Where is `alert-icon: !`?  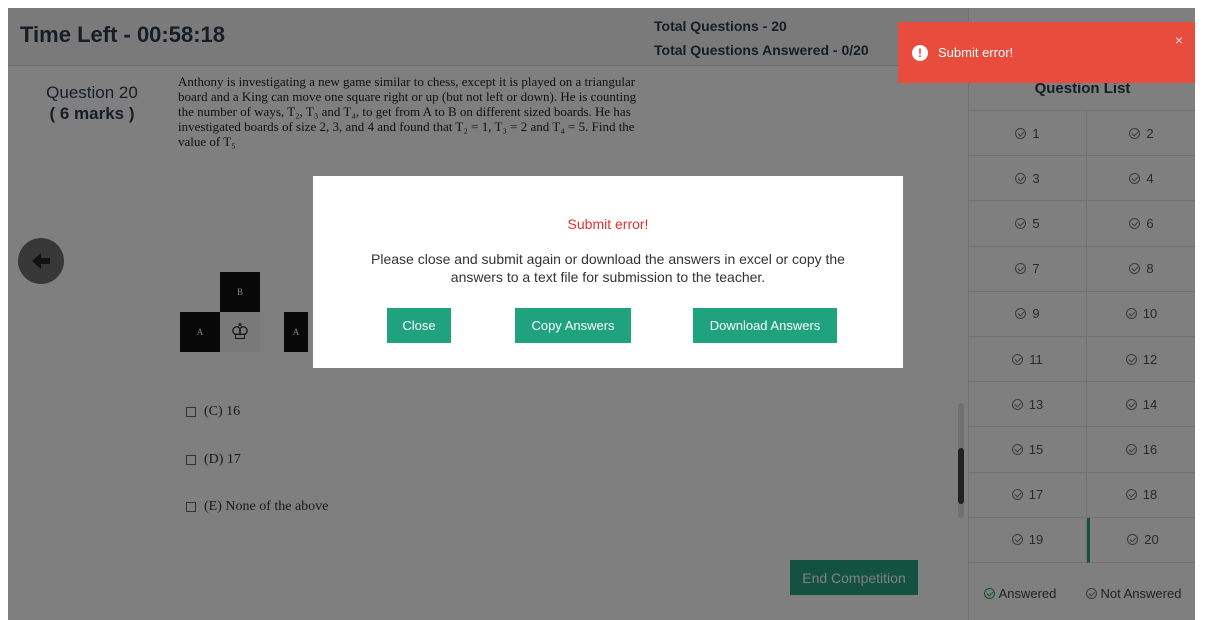 alert-icon: ! is located at coordinates (920, 53).